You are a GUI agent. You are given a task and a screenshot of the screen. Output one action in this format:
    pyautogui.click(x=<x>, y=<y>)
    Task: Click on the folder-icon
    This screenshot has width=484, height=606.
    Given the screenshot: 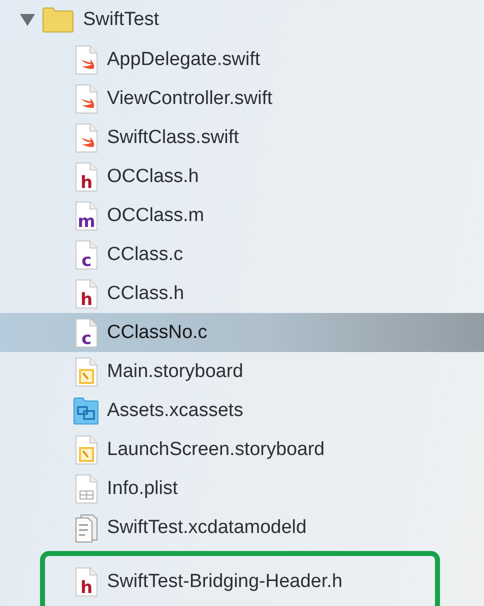 What is the action you would take?
    pyautogui.click(x=58, y=20)
    